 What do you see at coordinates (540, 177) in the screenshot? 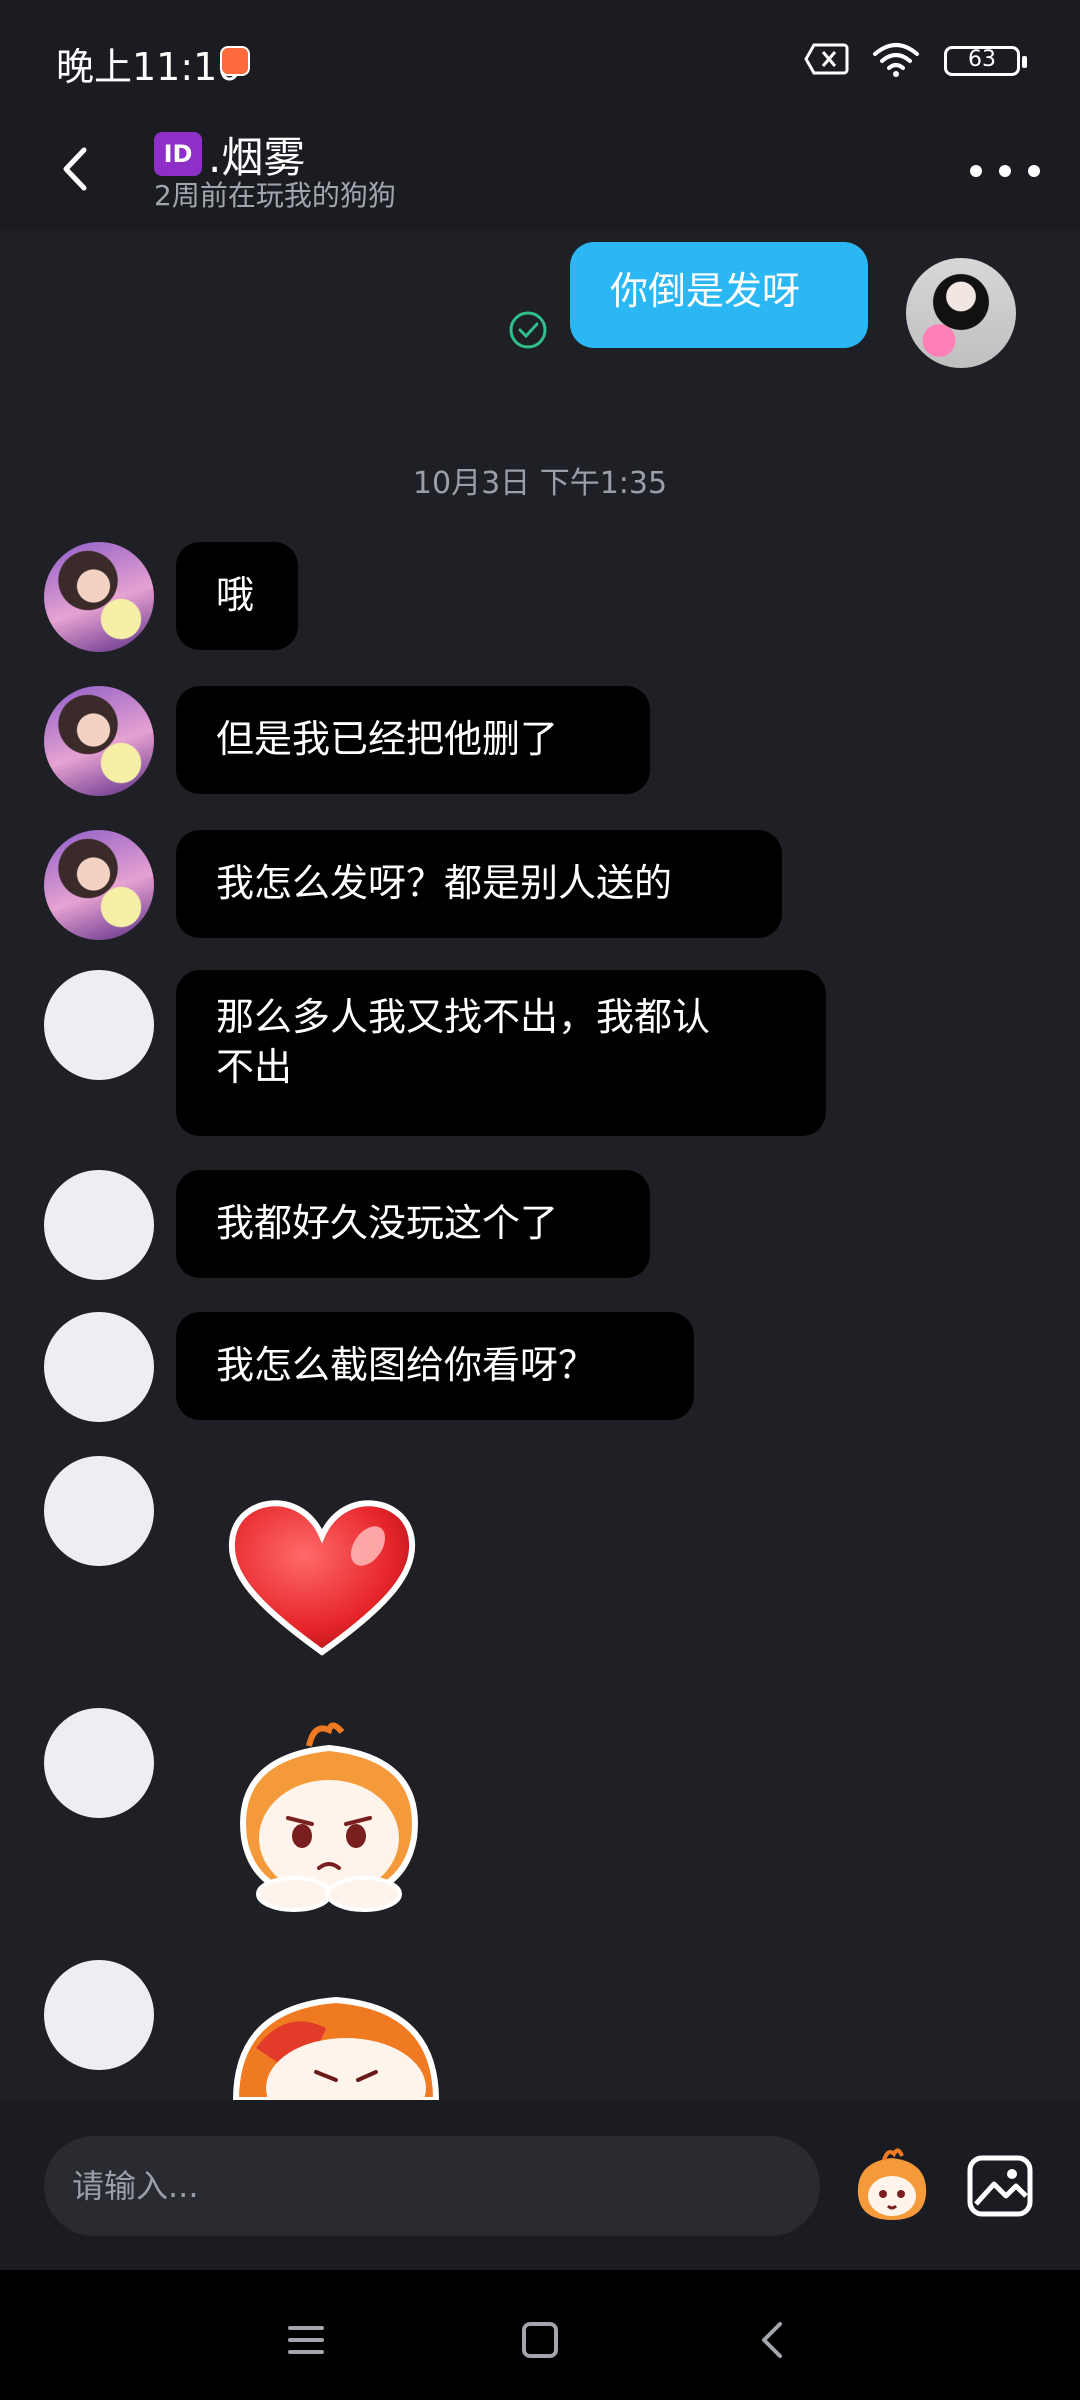
I see `chat-header: ID .烟雾 2周前在玩我的狗狗` at bounding box center [540, 177].